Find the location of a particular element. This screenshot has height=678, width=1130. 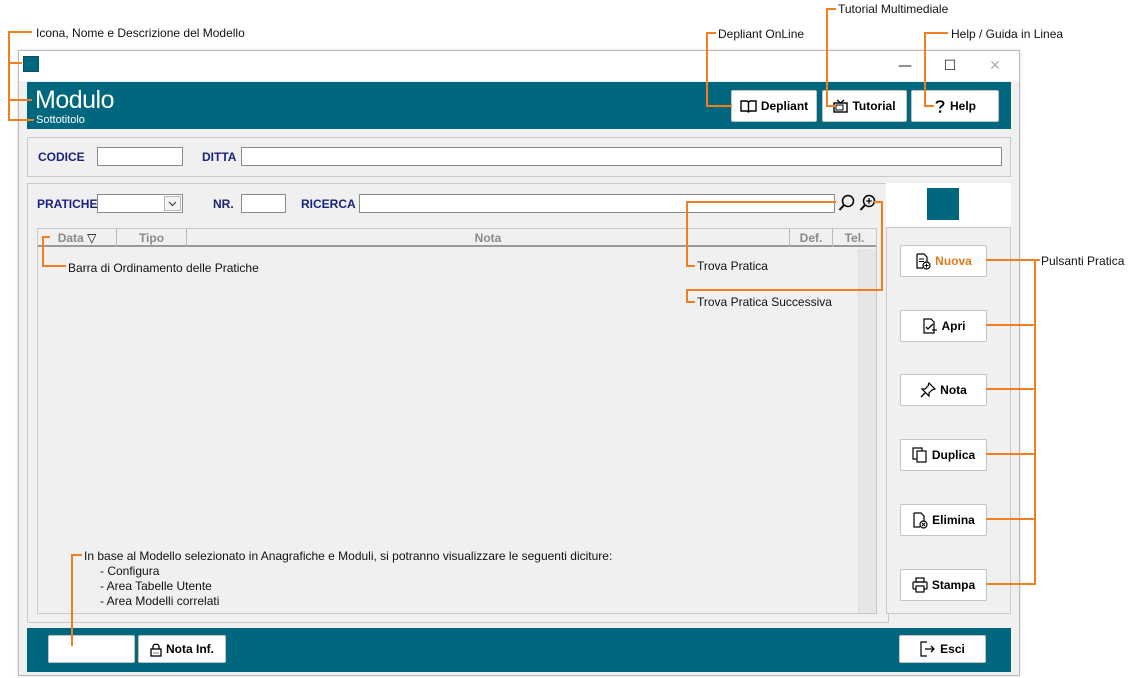

annotation-barra: Barra di Ordinamento delle Pratiche is located at coordinates (163, 268).